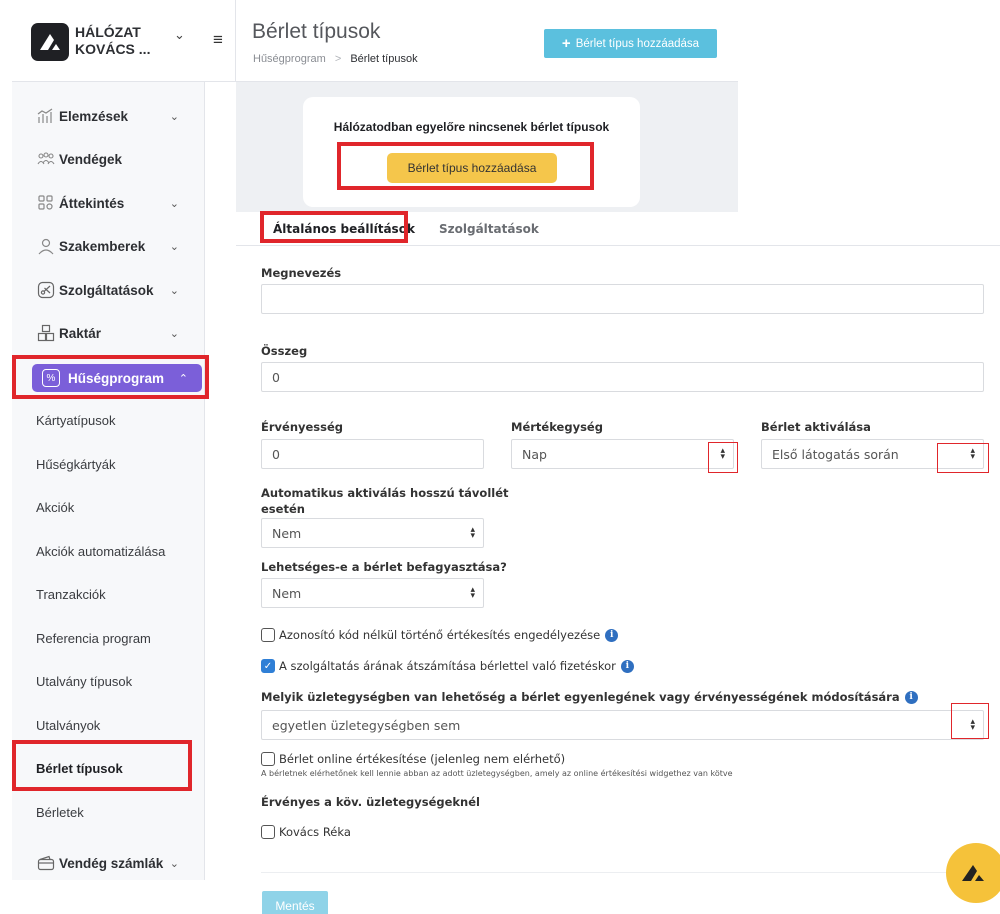 This screenshot has height=914, width=1000. Describe the element at coordinates (79, 768) in the screenshot. I see `sidebar-subitem-berlet-tipusok: Bérlet típusok` at that location.